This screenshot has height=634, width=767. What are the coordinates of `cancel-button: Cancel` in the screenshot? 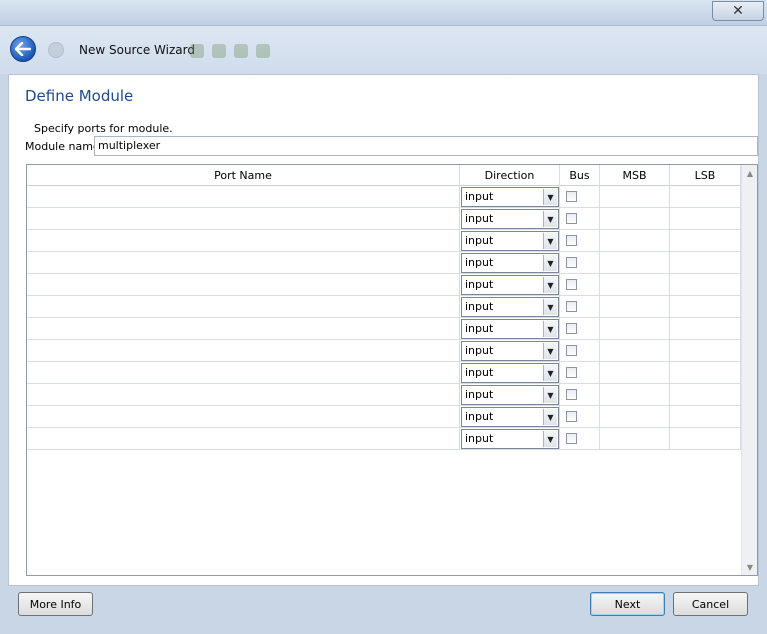 It's located at (710, 604).